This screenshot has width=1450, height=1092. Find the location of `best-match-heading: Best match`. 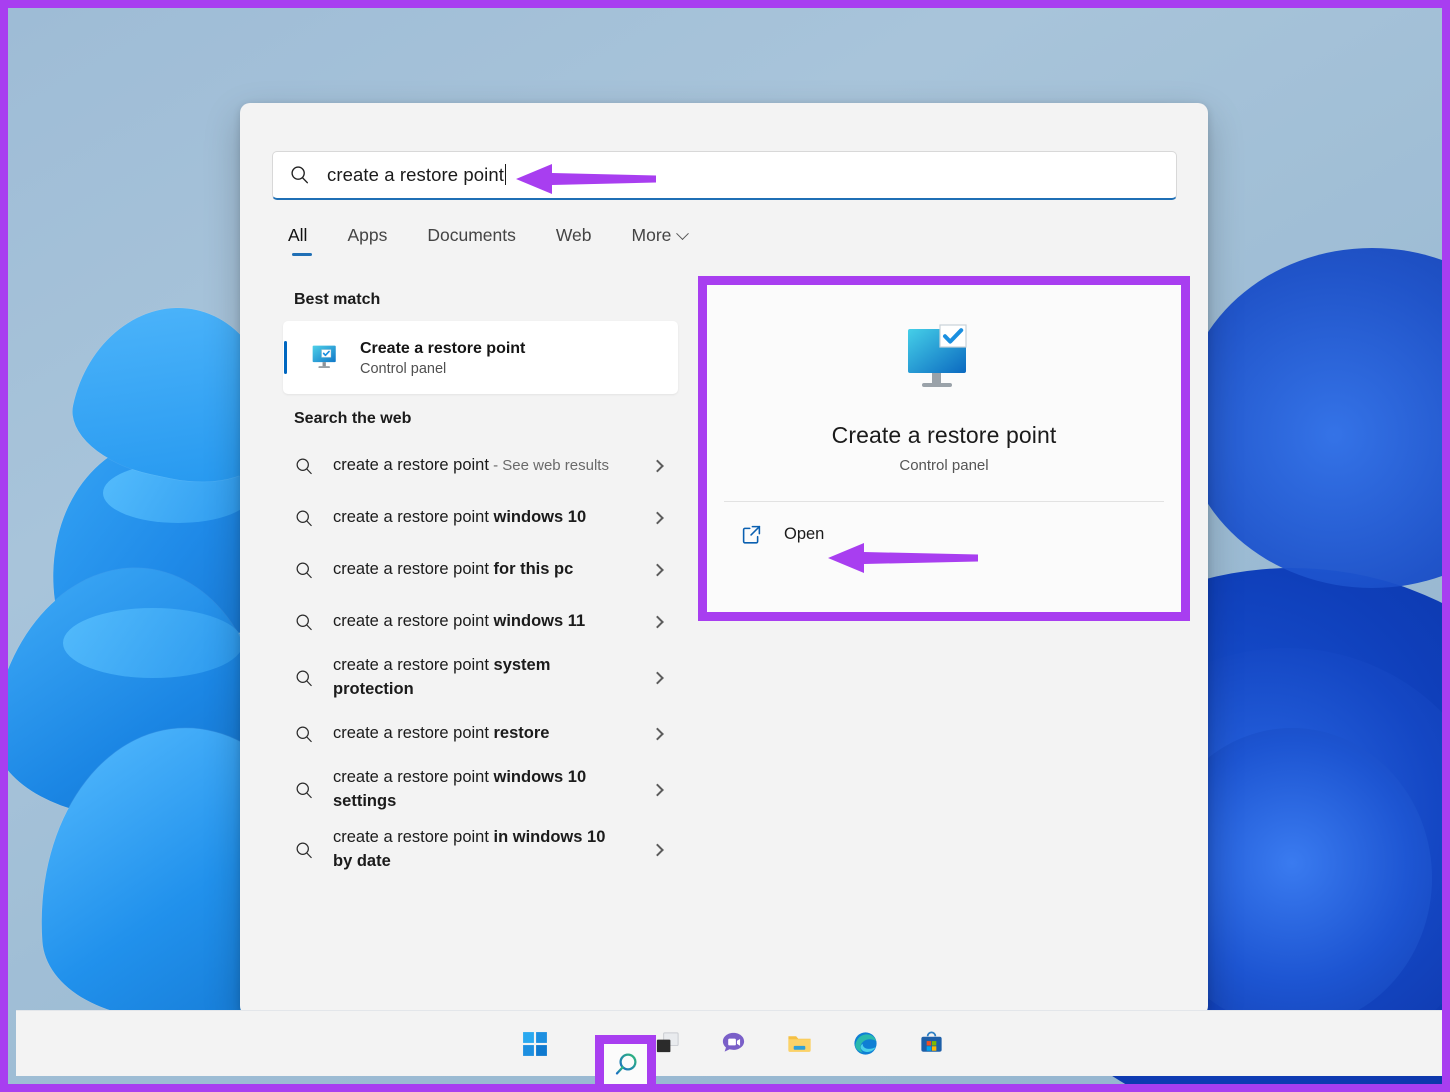

best-match-heading: Best match is located at coordinates (337, 299).